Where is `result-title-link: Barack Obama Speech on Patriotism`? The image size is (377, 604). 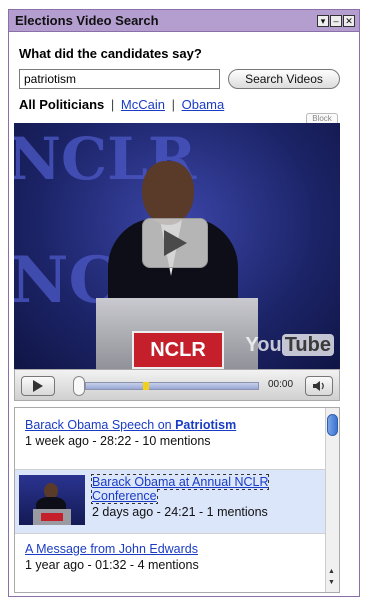
result-title-link: Barack Obama Speech on Patriotism is located at coordinates (130, 425).